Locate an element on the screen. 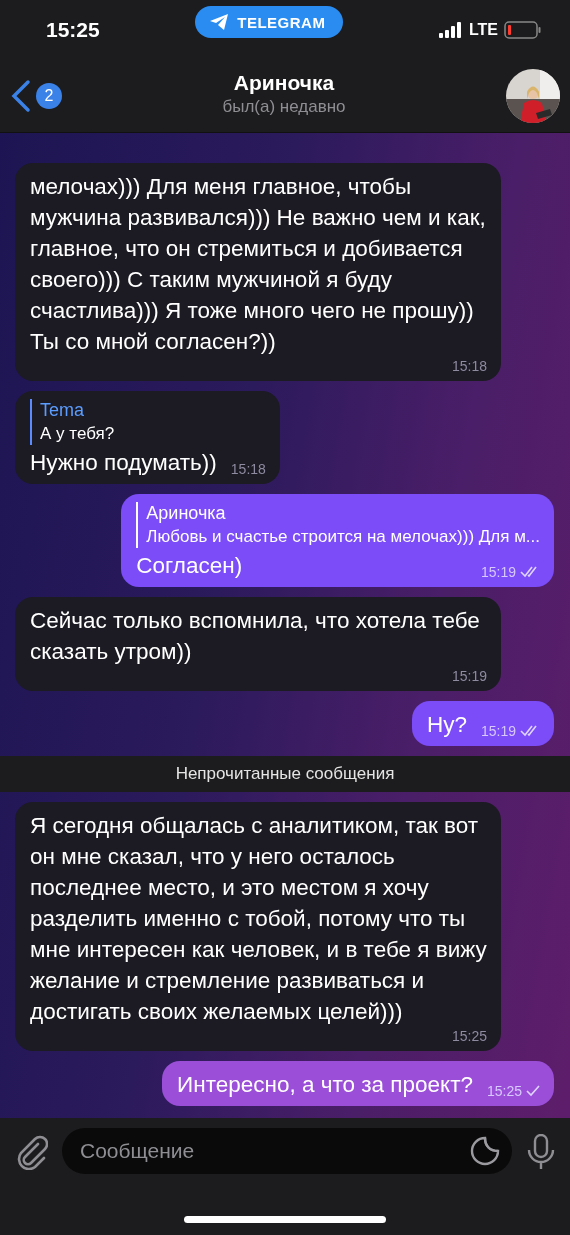  microphone-button is located at coordinates (541, 1152).